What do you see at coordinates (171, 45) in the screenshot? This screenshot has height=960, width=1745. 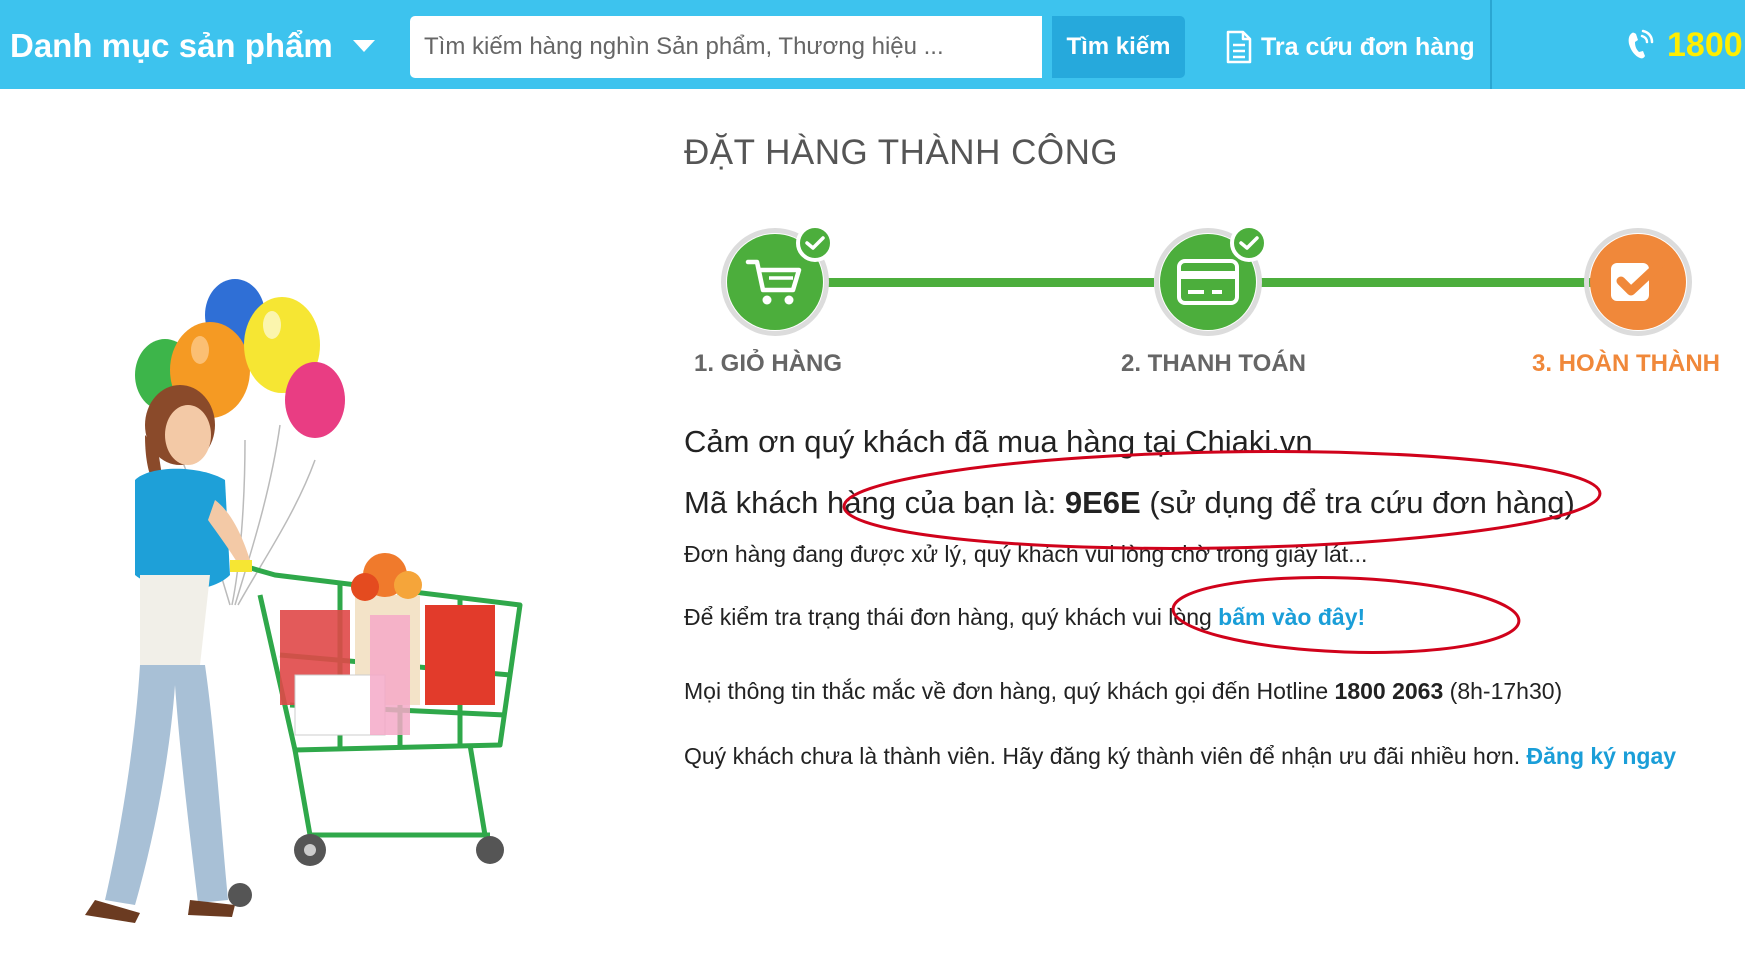 I see `category-menu-label: Danh mục sản phẩm` at bounding box center [171, 45].